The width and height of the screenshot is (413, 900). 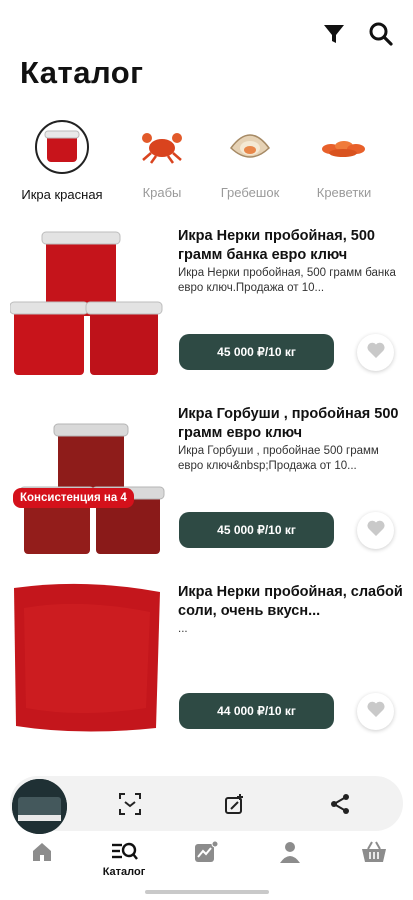 I want to click on category-label: Икра красная, so click(x=62, y=194).